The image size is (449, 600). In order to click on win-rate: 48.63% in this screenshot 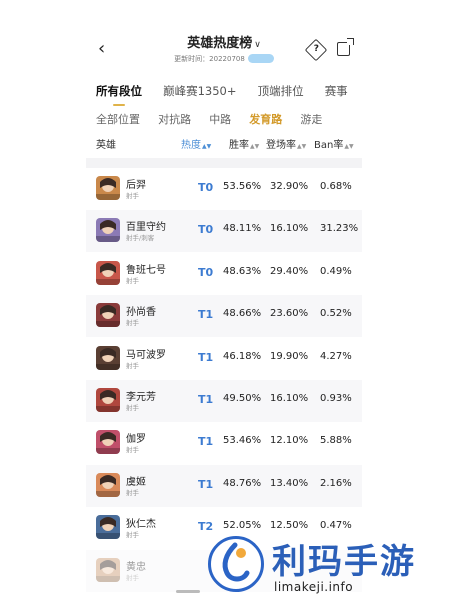, I will do `click(242, 271)`.